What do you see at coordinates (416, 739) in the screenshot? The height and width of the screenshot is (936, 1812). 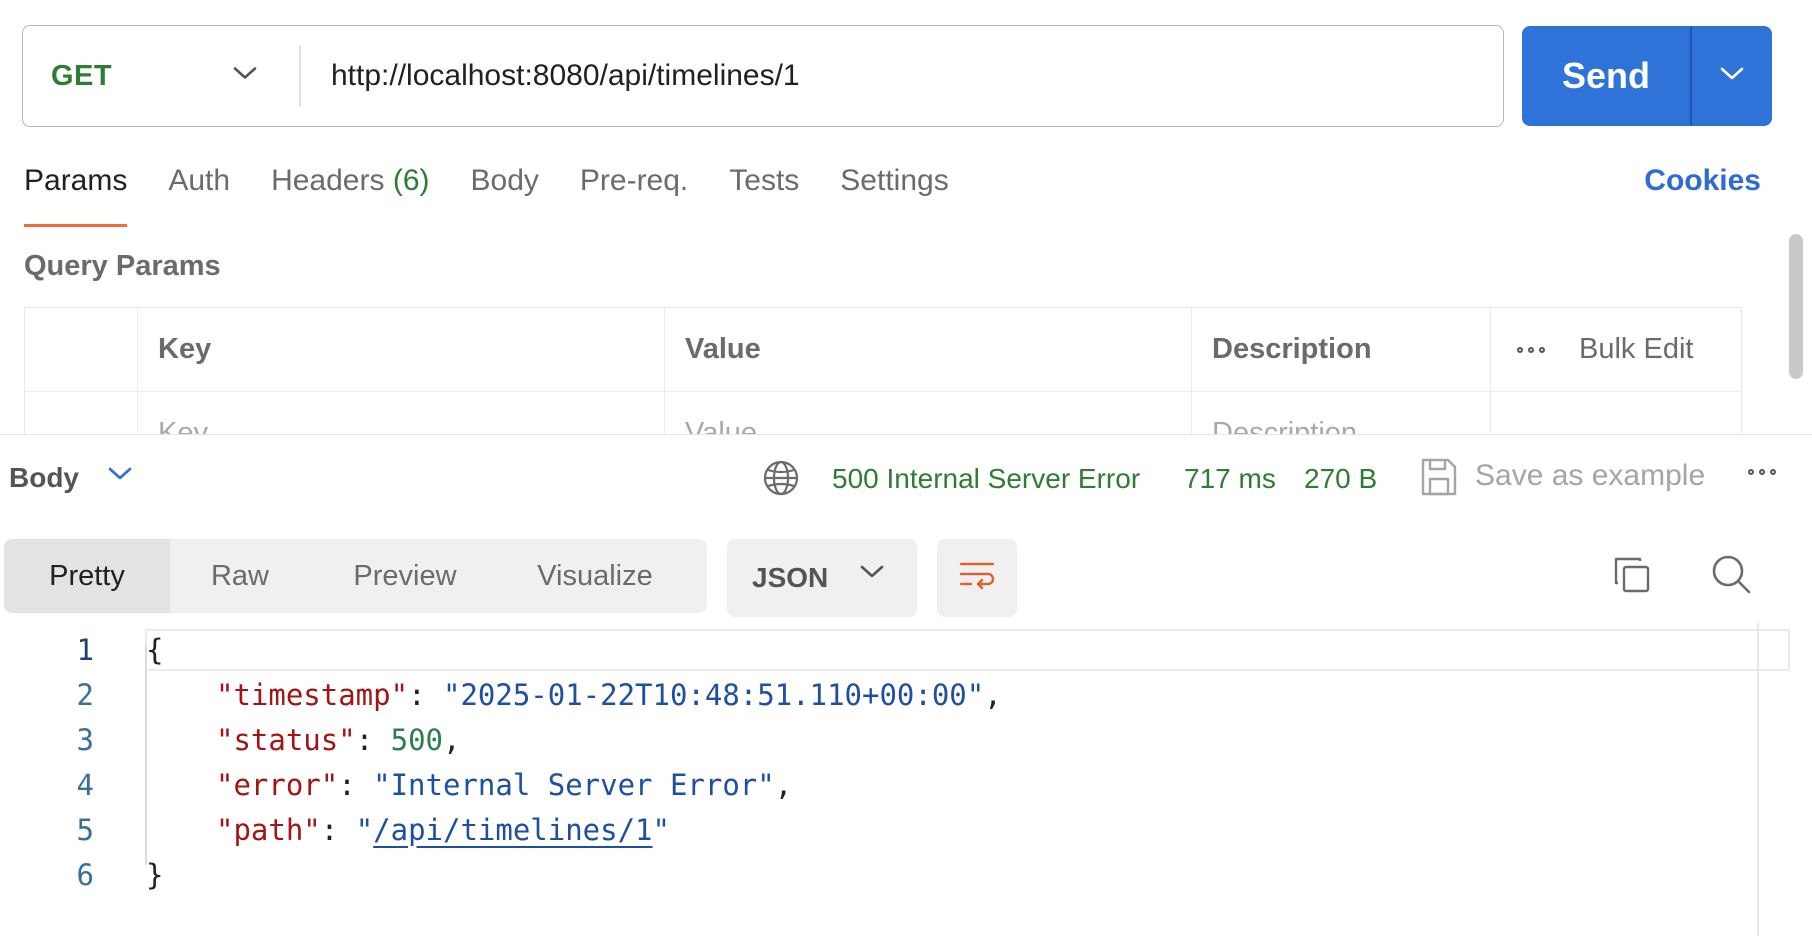 I see `json-number: 500` at bounding box center [416, 739].